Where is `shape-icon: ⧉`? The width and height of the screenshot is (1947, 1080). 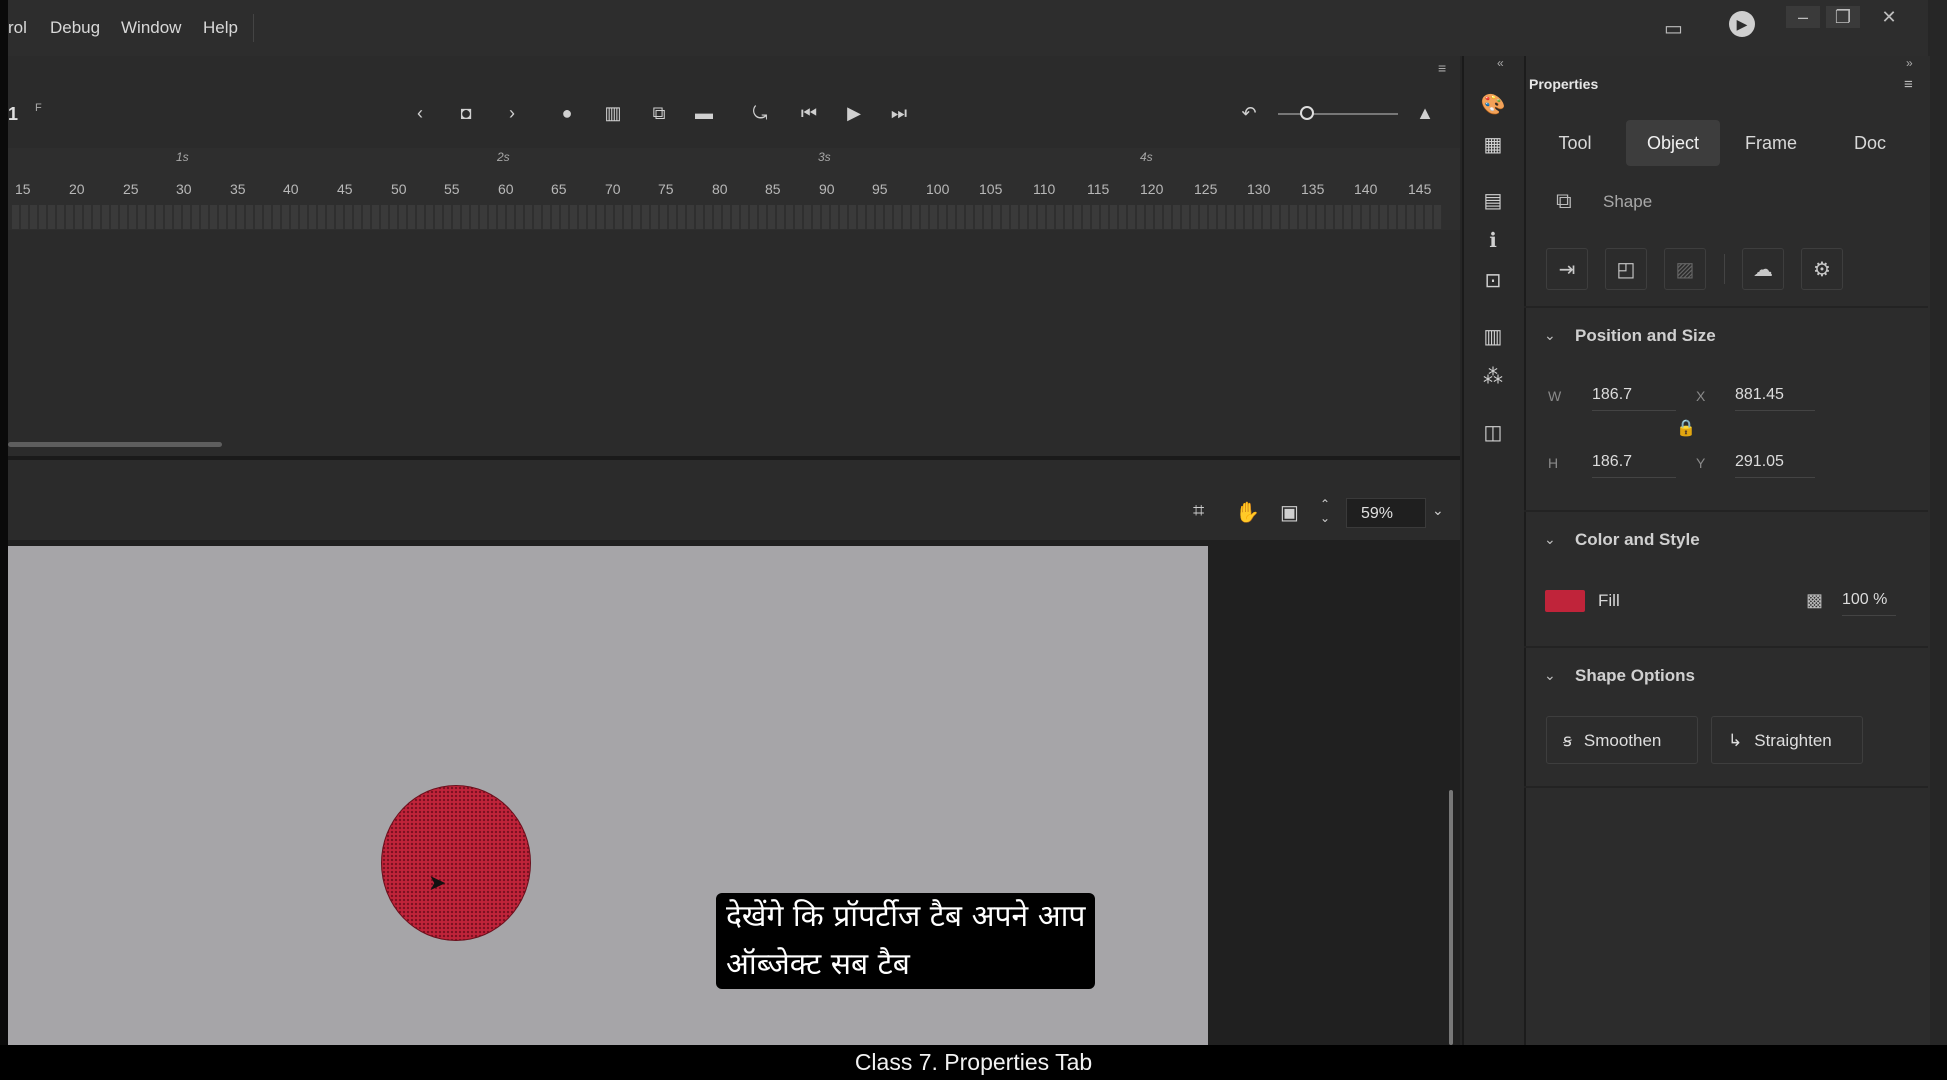
shape-icon: ⧉ is located at coordinates (1564, 200).